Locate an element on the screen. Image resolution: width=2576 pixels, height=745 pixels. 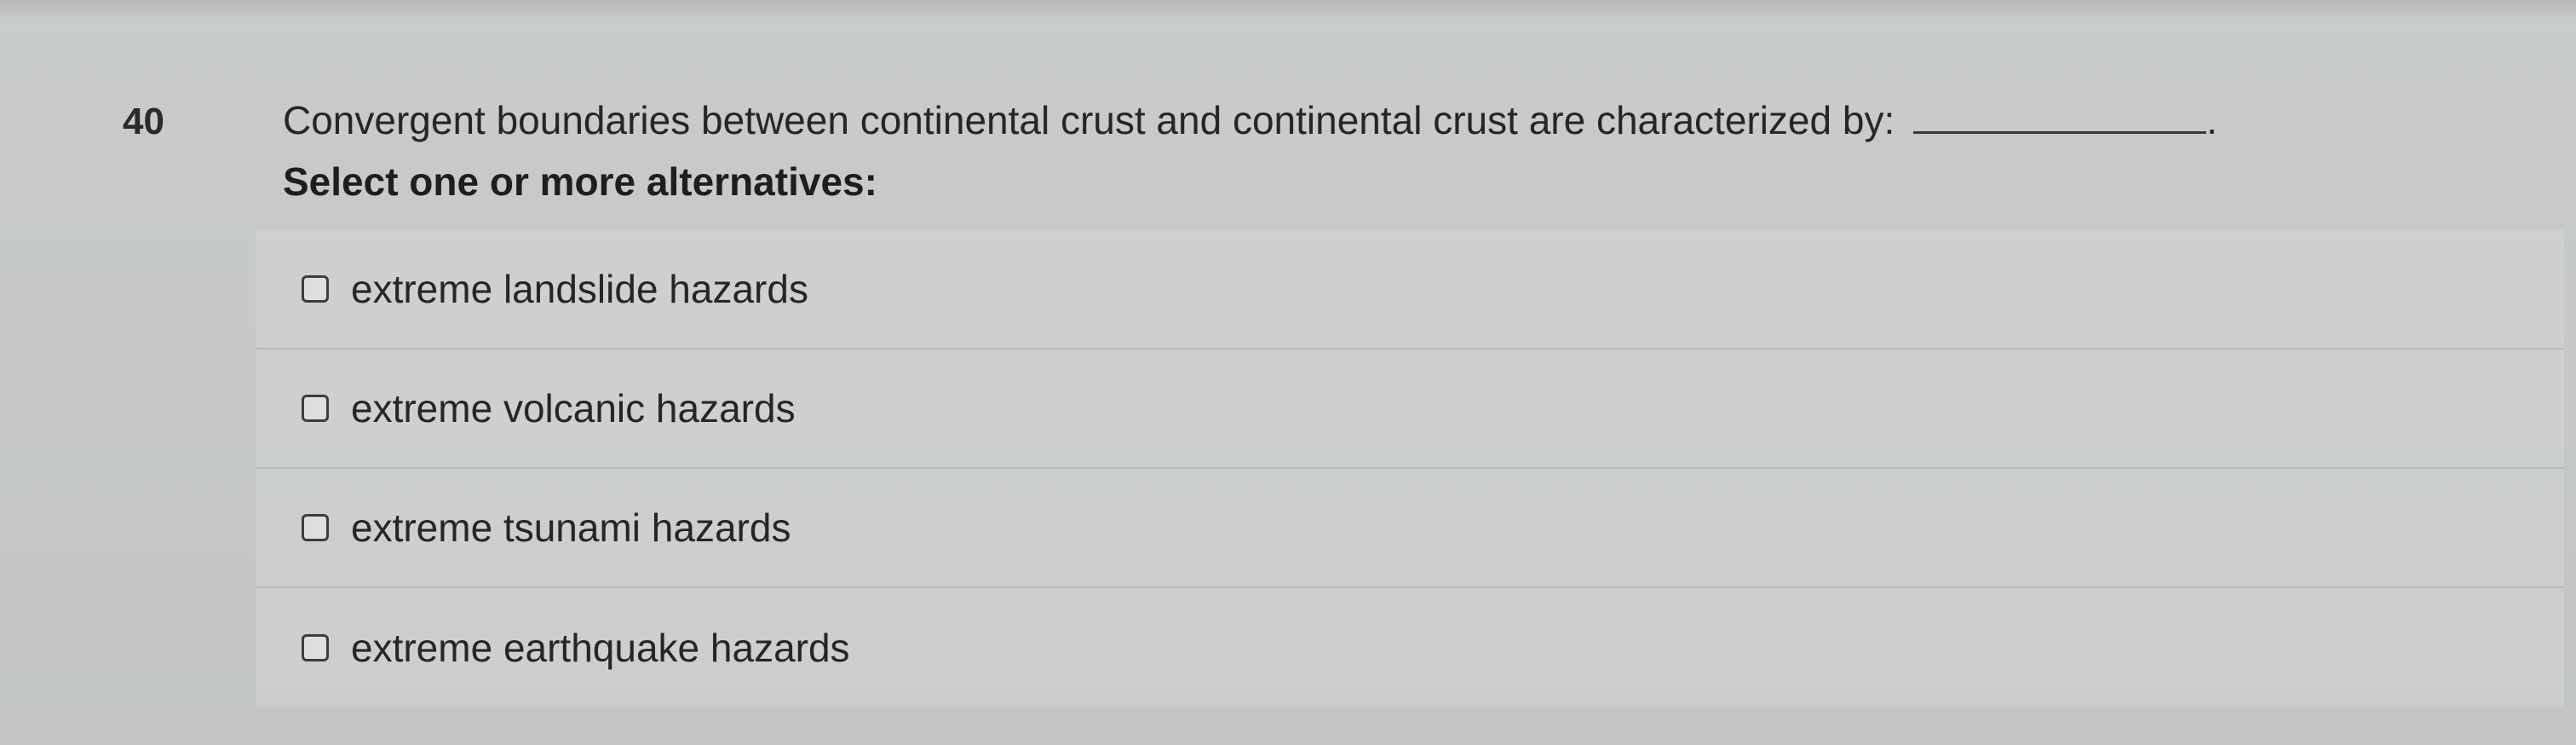
option-label: extreme volcanic hazards is located at coordinates (573, 408).